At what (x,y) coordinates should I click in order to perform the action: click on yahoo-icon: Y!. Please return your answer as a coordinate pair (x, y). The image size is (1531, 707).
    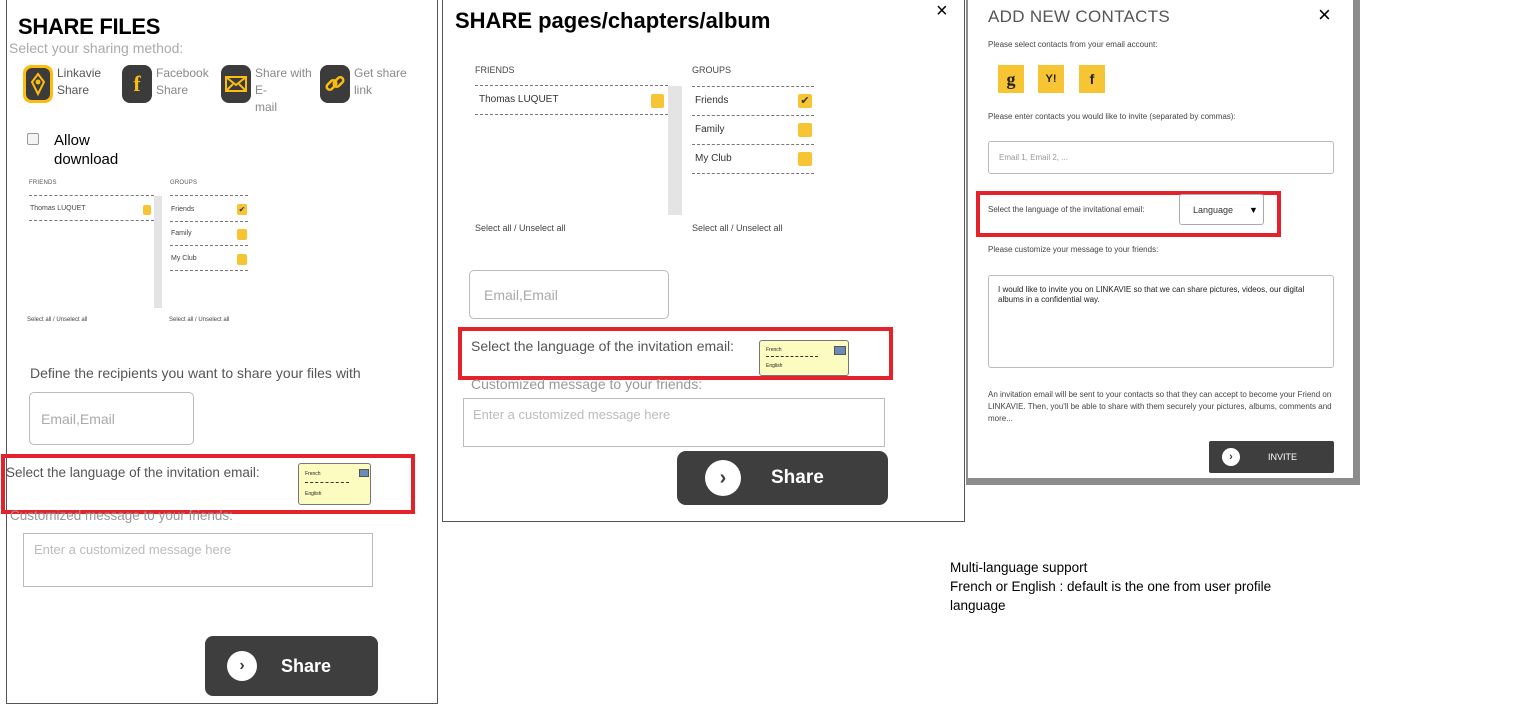
    Looking at the image, I should click on (1051, 79).